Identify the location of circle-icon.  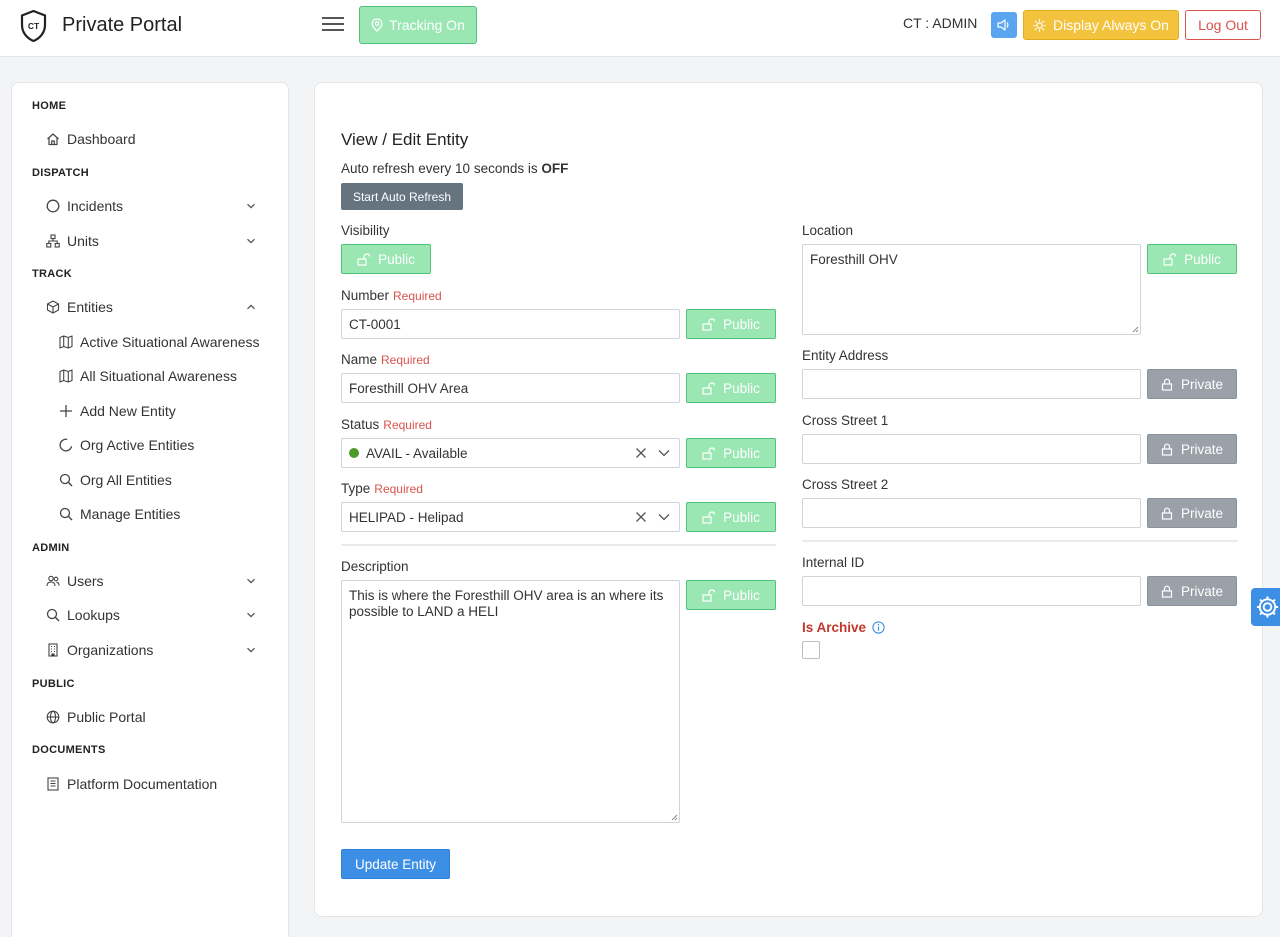
(53, 206).